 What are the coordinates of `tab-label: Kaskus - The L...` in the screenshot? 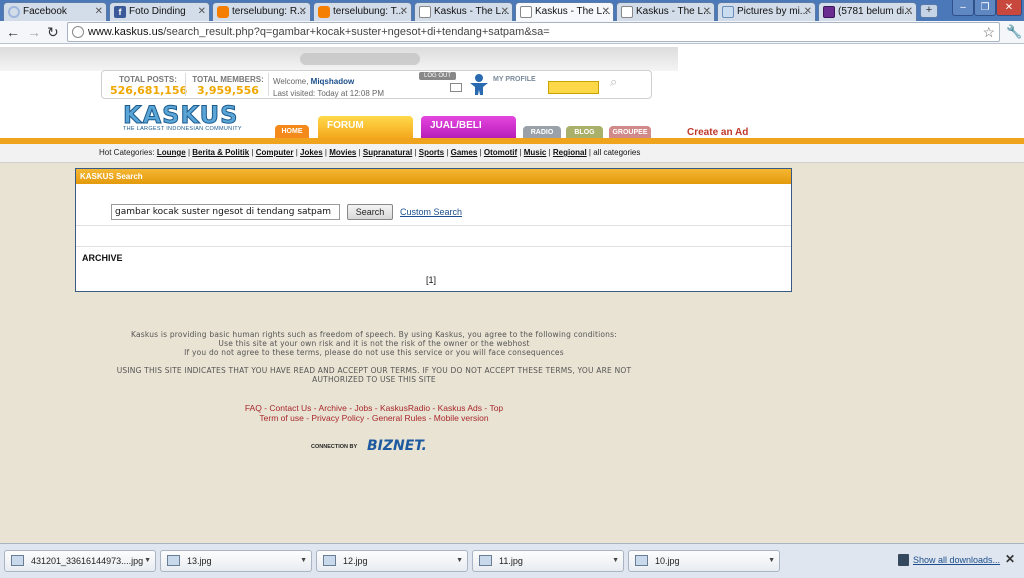 It's located at (472, 11).